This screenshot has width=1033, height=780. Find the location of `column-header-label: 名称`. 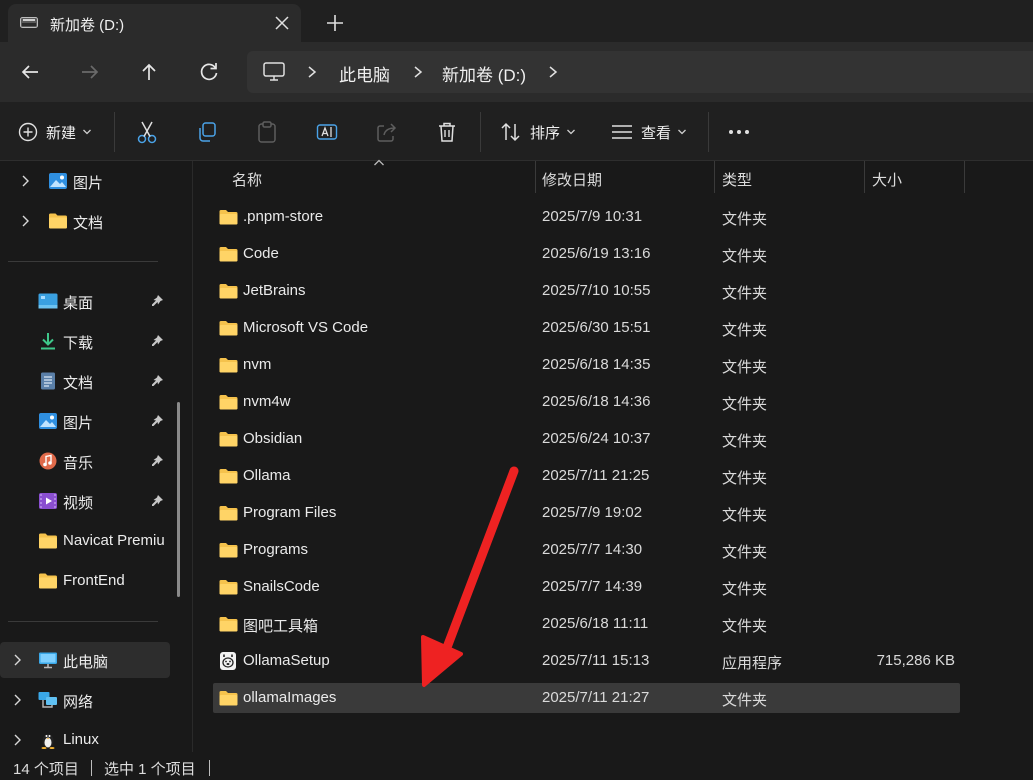

column-header-label: 名称 is located at coordinates (247, 180).